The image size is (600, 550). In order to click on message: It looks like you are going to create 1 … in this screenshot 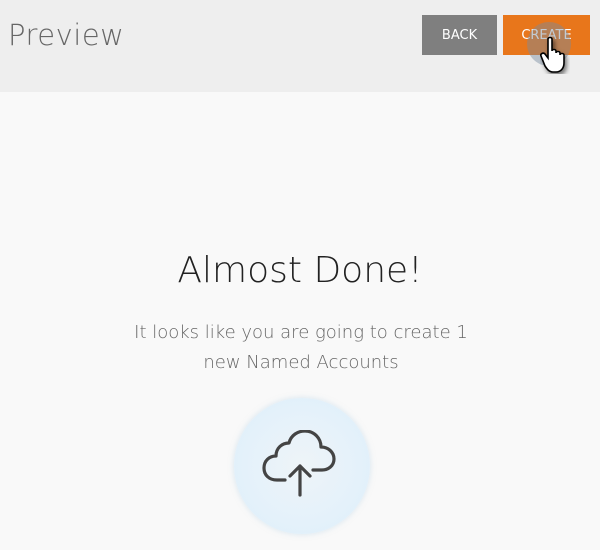, I will do `click(301, 347)`.